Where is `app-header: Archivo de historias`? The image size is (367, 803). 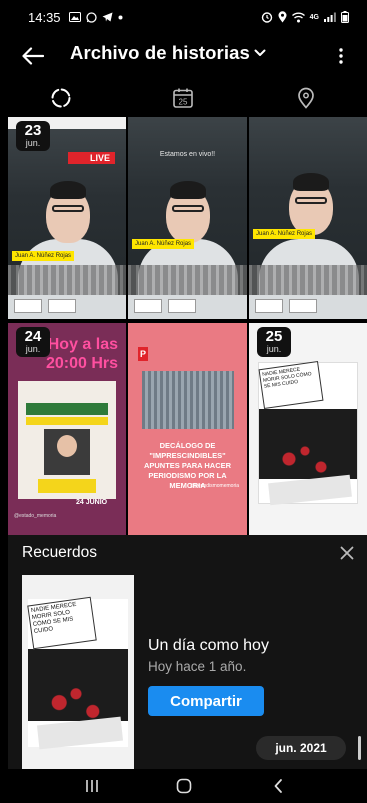
app-header: Archivo de historias is located at coordinates (183, 55).